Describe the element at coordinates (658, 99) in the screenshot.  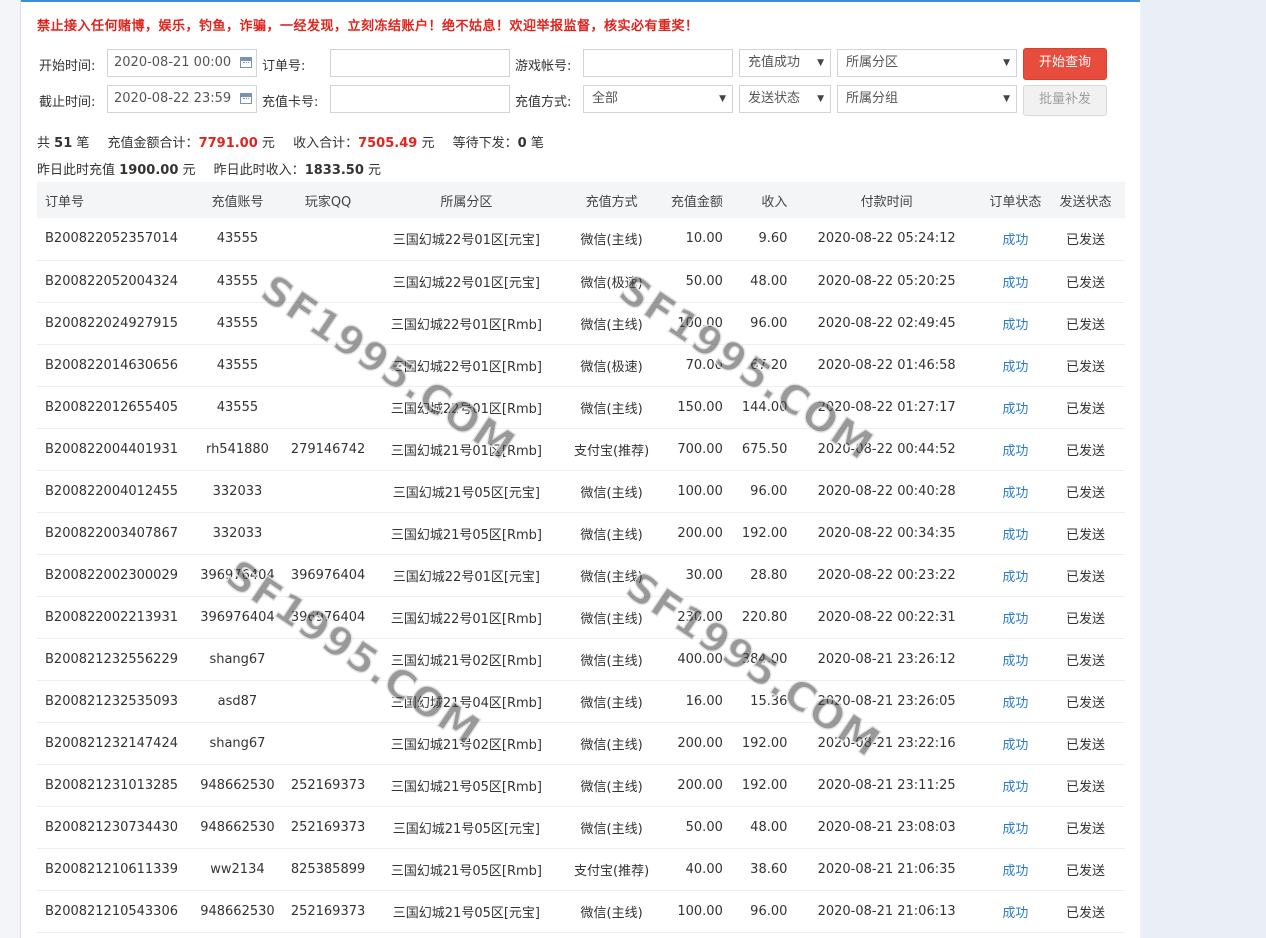
I see `recharge-method-select: 全部 ▼` at that location.